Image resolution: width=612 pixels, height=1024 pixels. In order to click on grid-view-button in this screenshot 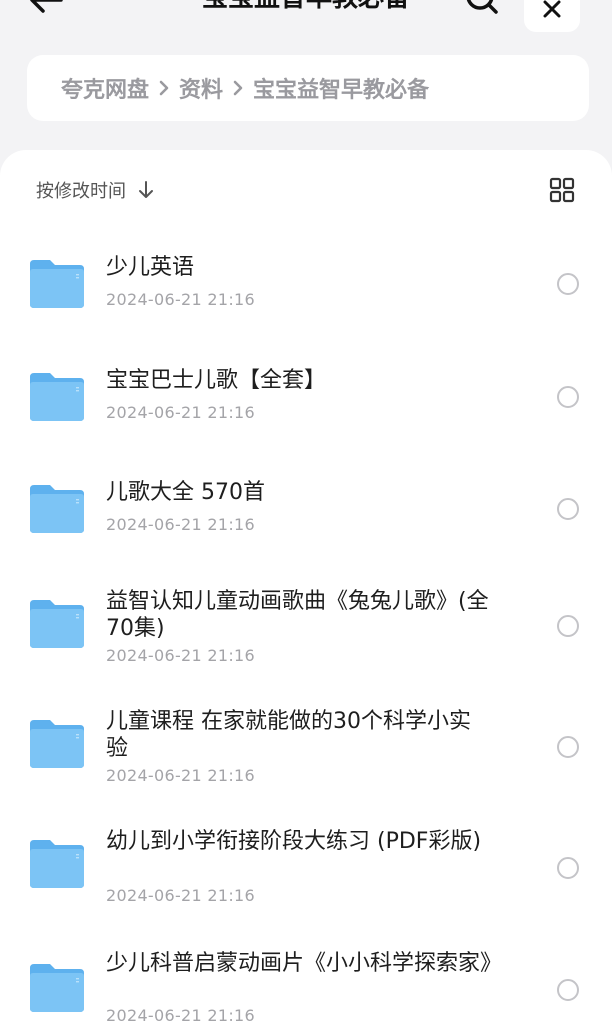, I will do `click(562, 190)`.